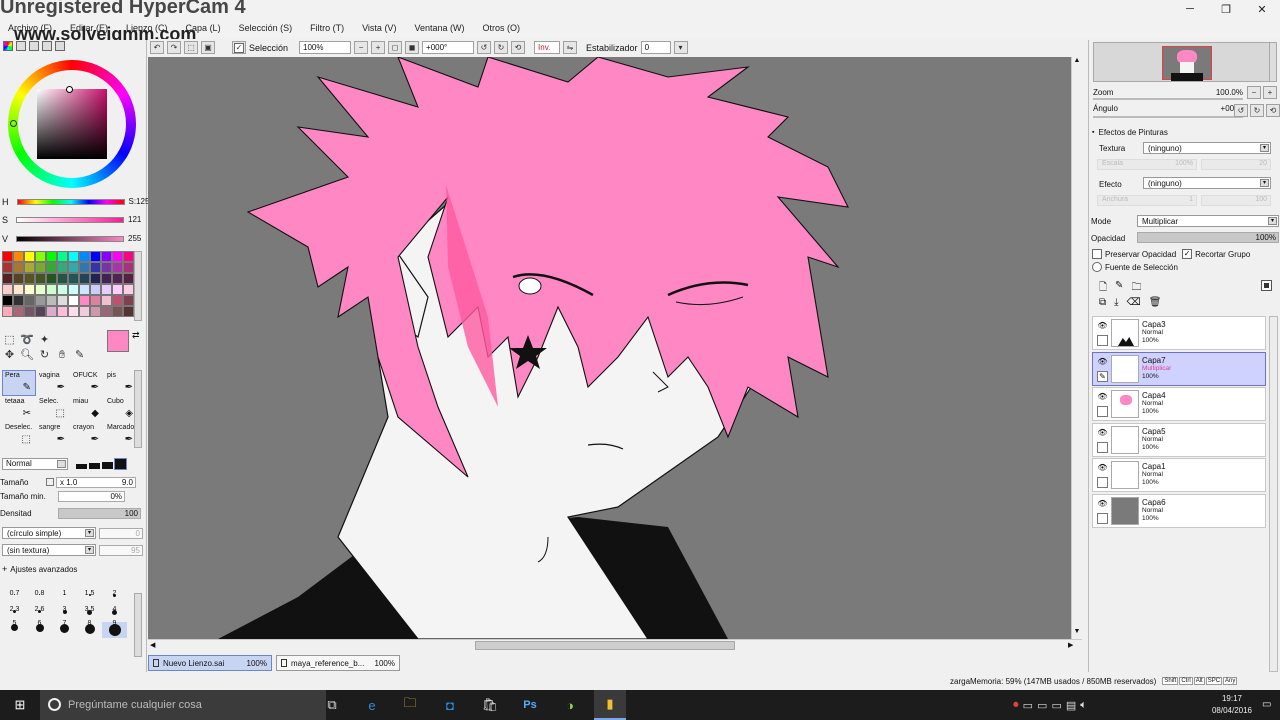 Image resolution: width=1280 pixels, height=720 pixels. What do you see at coordinates (327, 28) in the screenshot?
I see `menu-filtro: Filtro (T)` at bounding box center [327, 28].